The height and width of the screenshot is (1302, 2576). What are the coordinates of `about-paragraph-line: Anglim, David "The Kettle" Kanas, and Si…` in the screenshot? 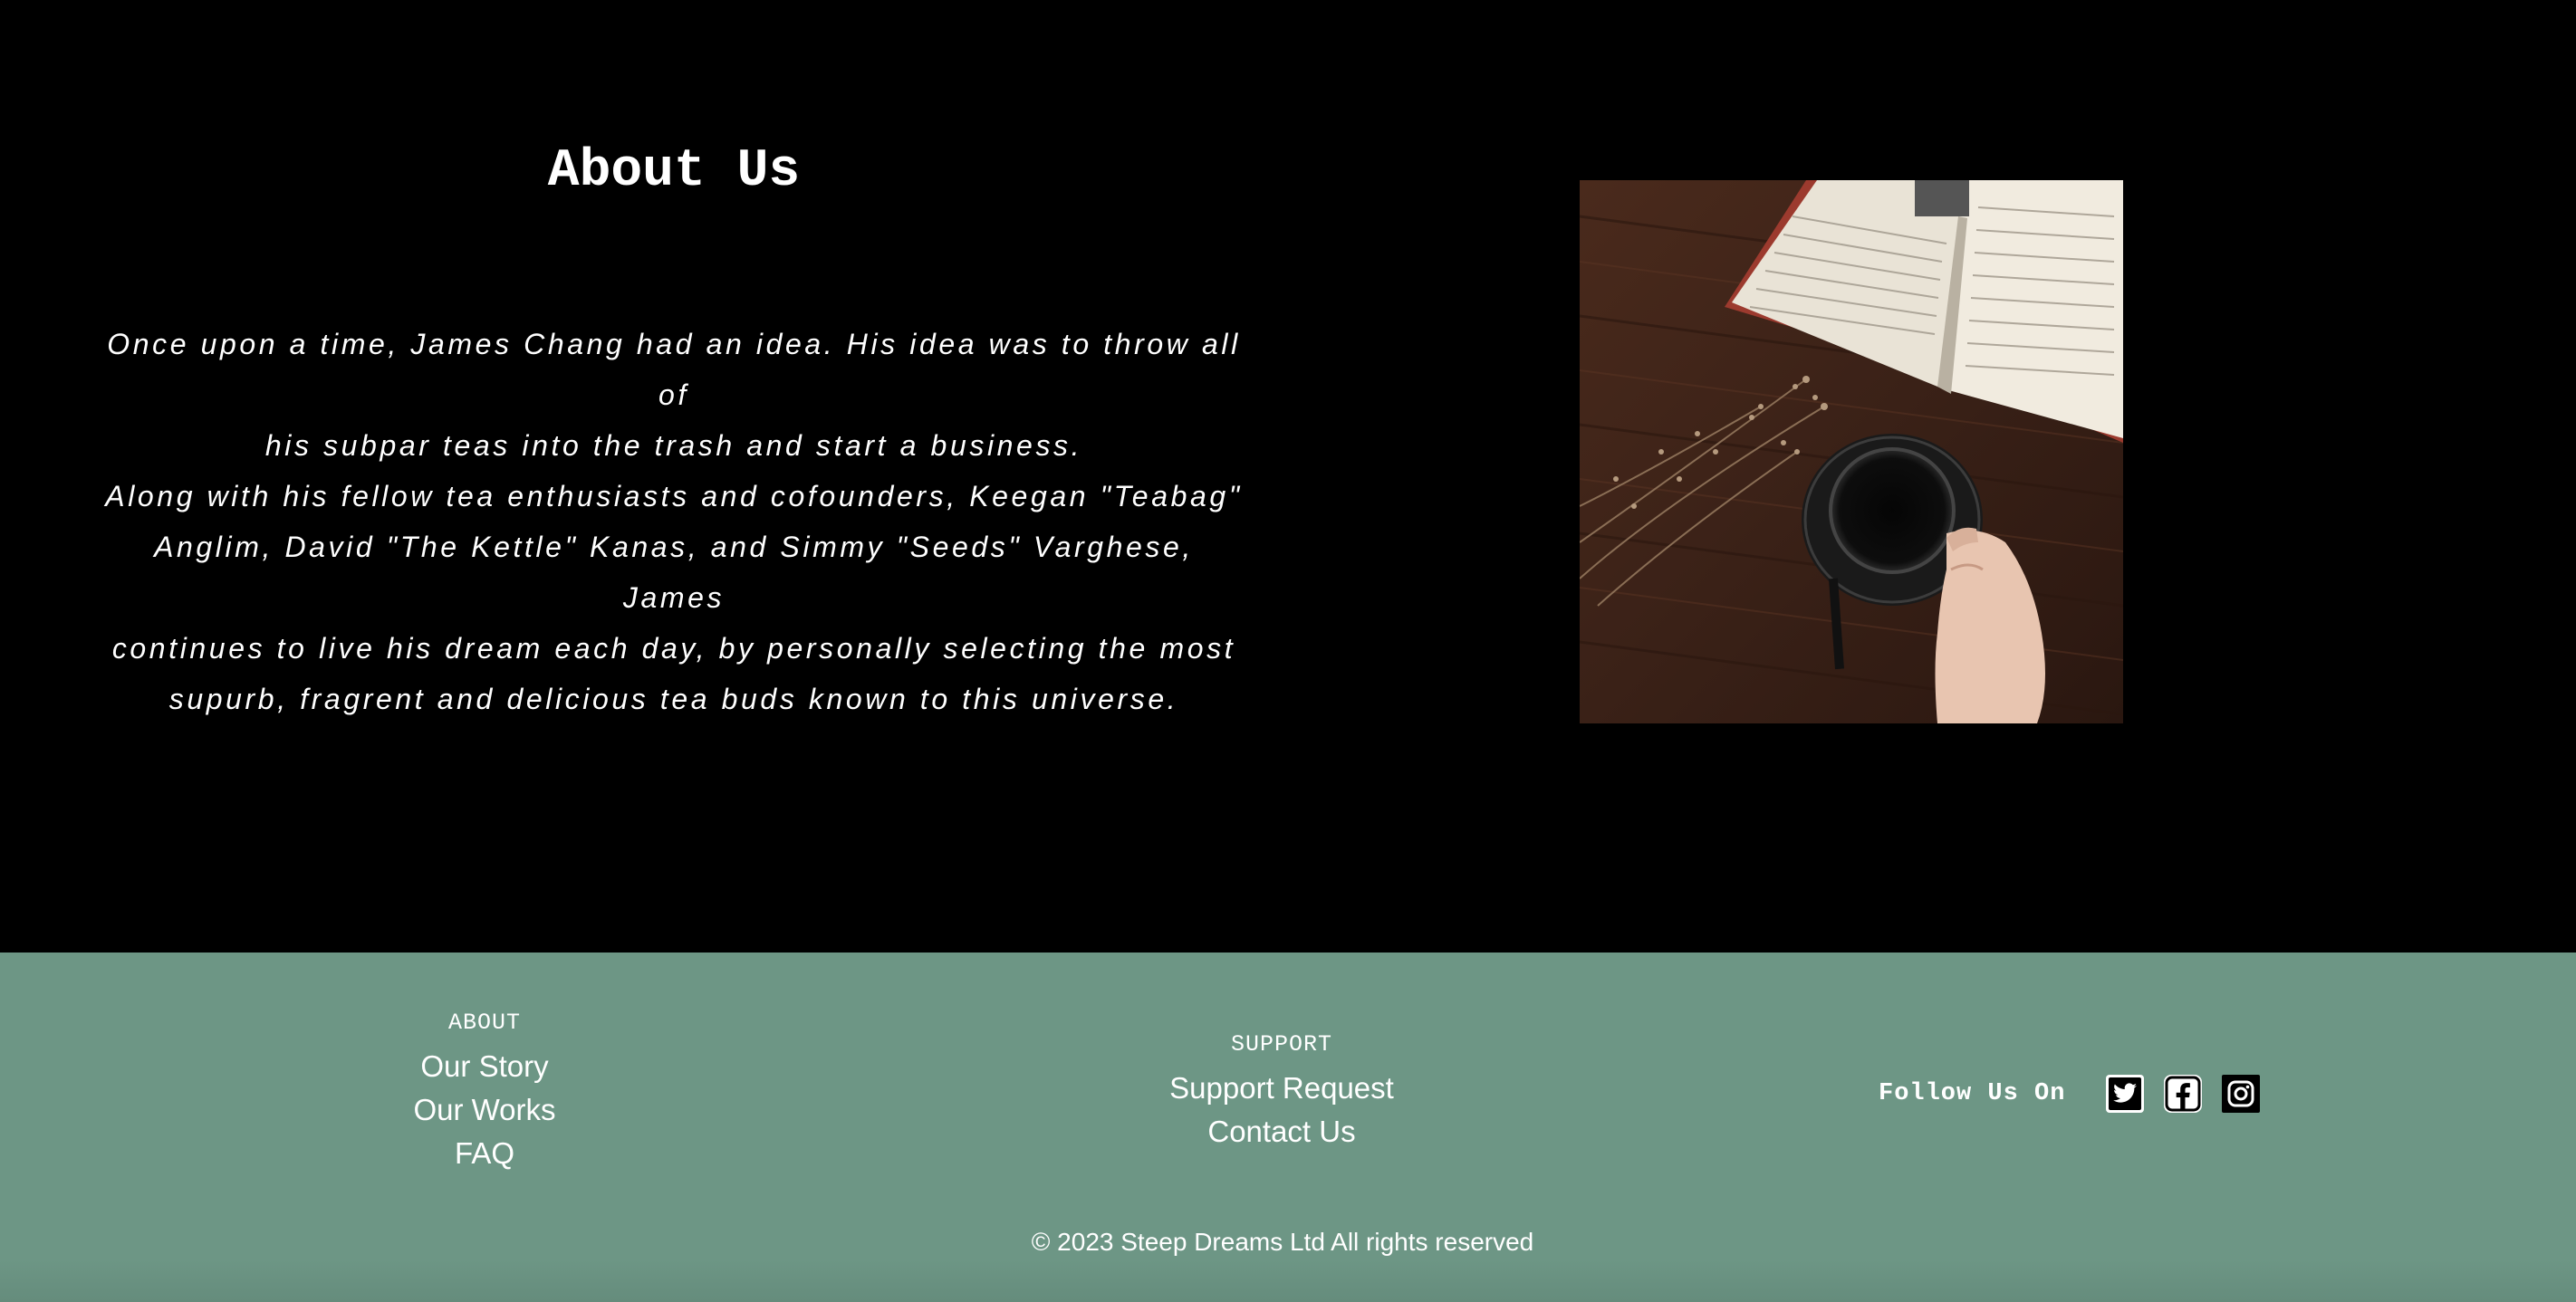 It's located at (674, 572).